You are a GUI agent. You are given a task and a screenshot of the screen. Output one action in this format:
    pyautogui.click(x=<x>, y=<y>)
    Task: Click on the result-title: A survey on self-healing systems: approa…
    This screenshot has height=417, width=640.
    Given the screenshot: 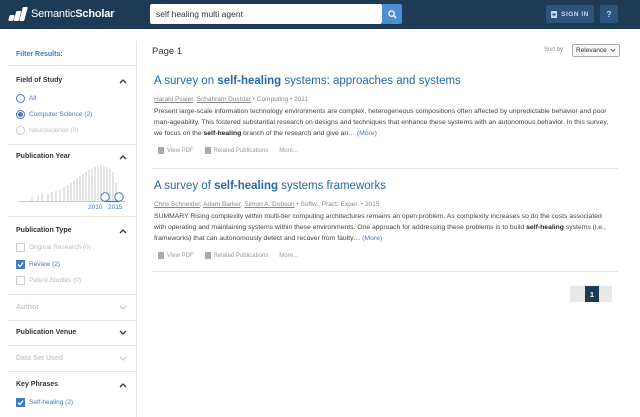 What is the action you would take?
    pyautogui.click(x=307, y=81)
    